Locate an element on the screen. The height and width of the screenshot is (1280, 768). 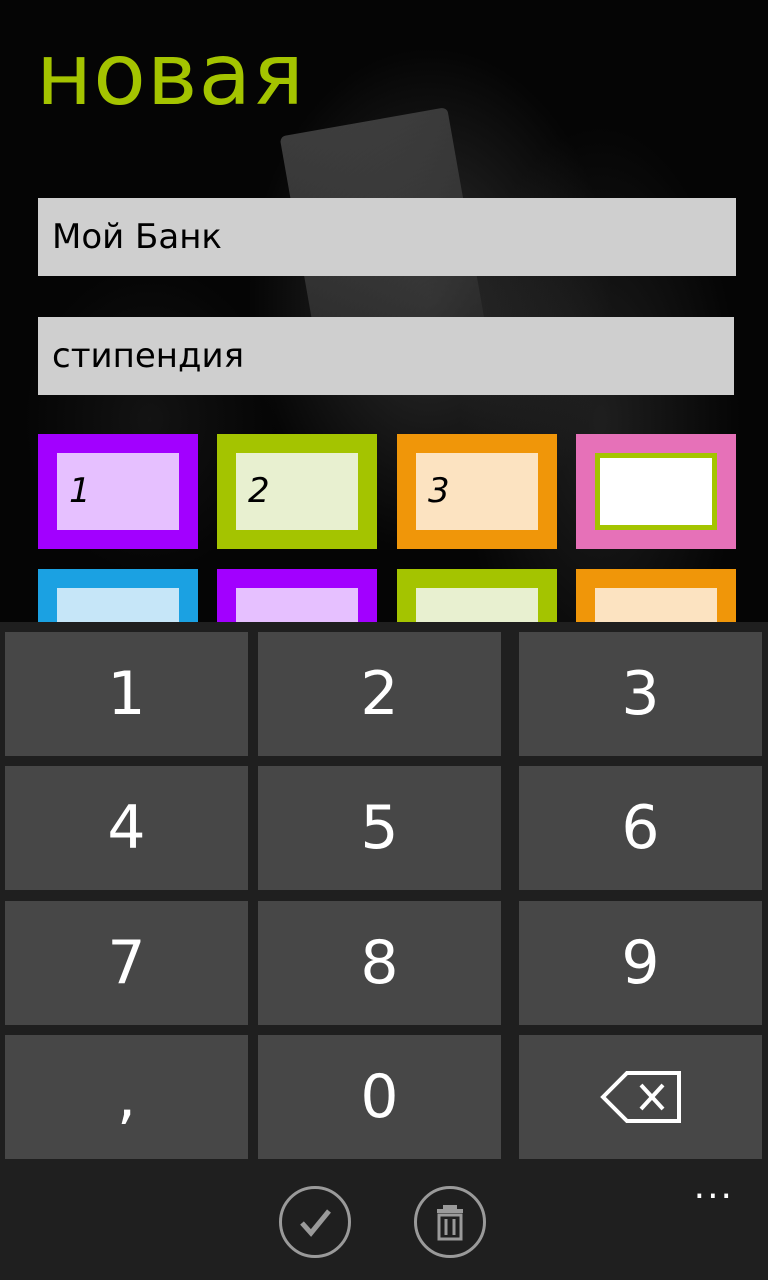
key-5: 5 is located at coordinates (379, 828).